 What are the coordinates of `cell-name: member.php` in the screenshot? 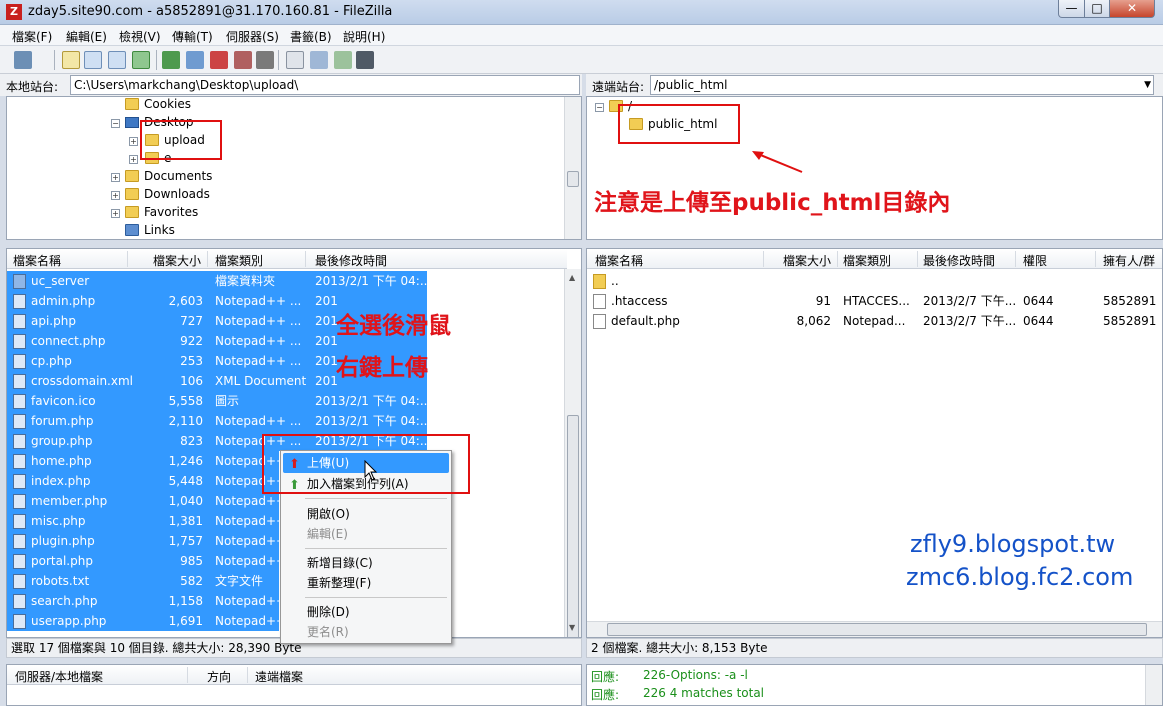 It's located at (69, 501).